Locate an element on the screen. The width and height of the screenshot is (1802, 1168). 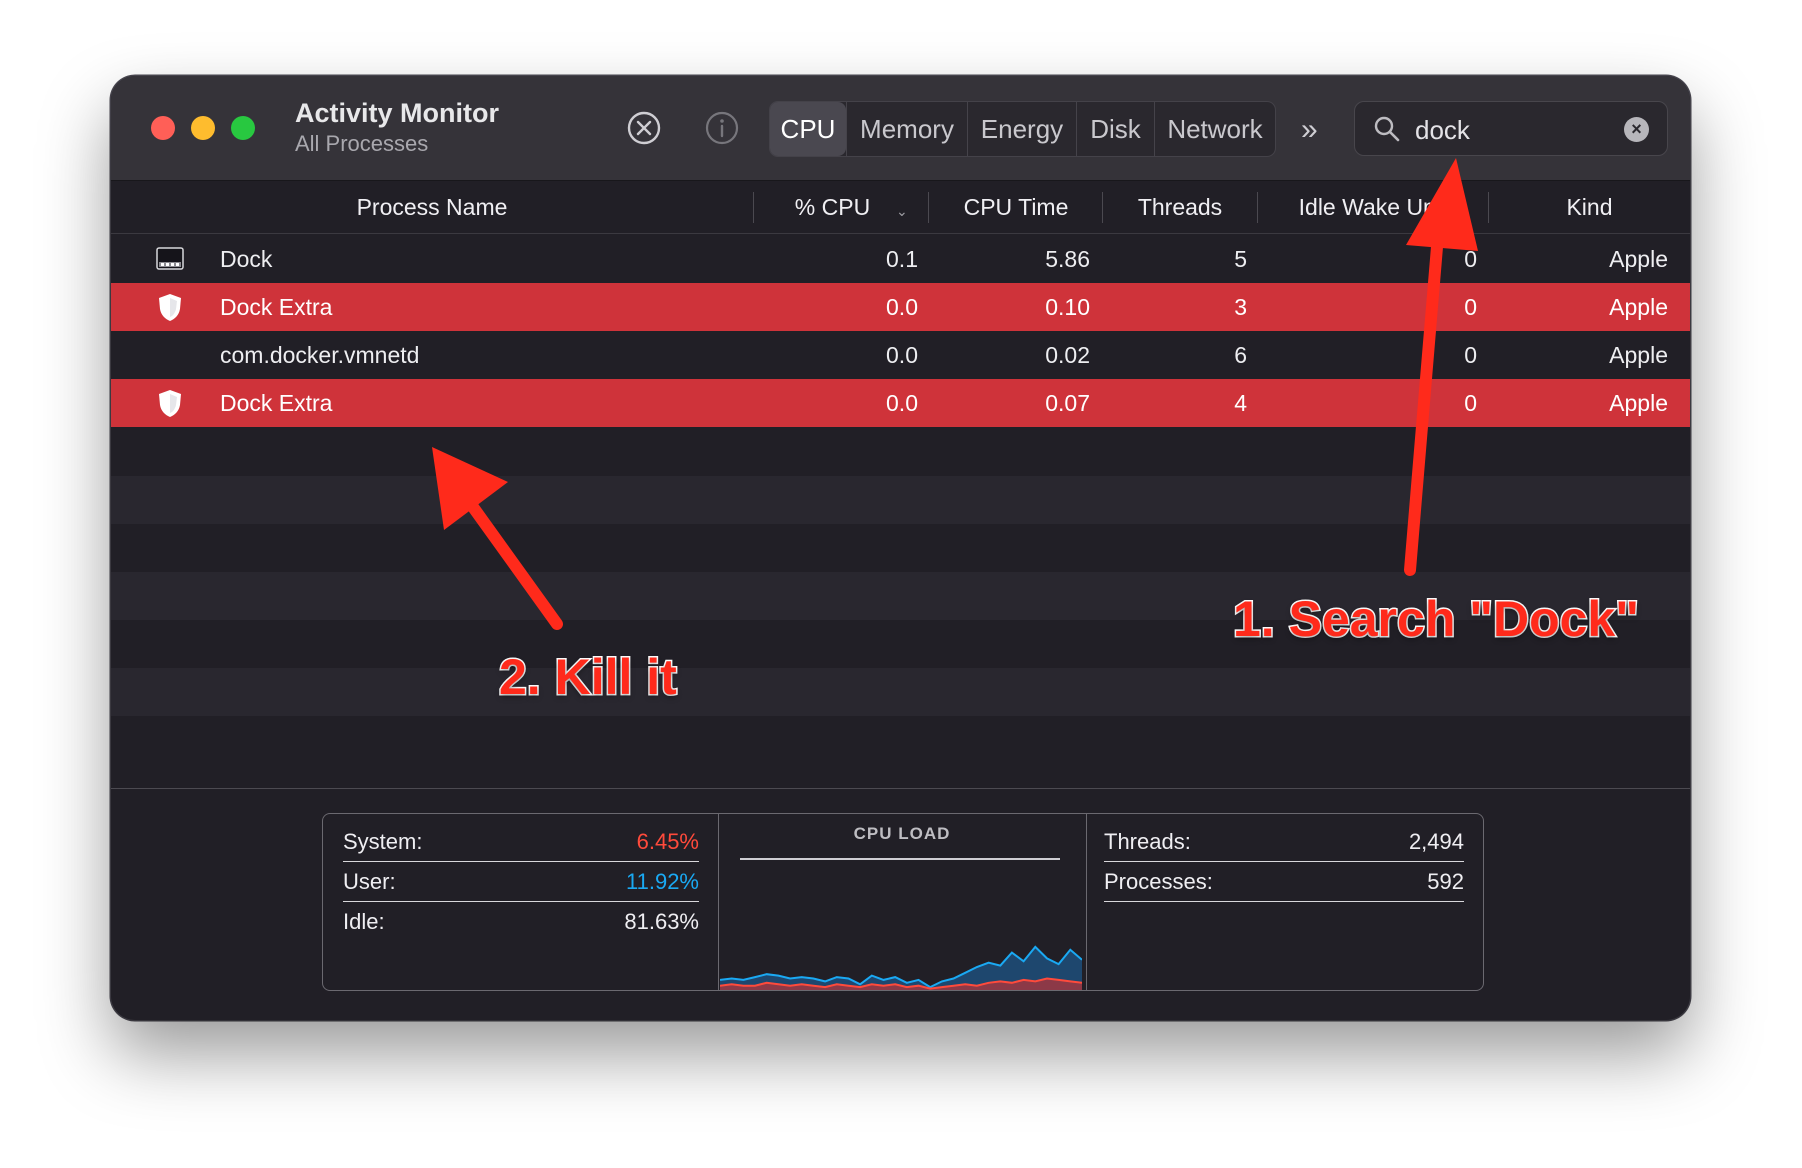
cpu-usage-stats: System: 6.45% User: 11.92% Idle: 81.63% is located at coordinates (521, 902).